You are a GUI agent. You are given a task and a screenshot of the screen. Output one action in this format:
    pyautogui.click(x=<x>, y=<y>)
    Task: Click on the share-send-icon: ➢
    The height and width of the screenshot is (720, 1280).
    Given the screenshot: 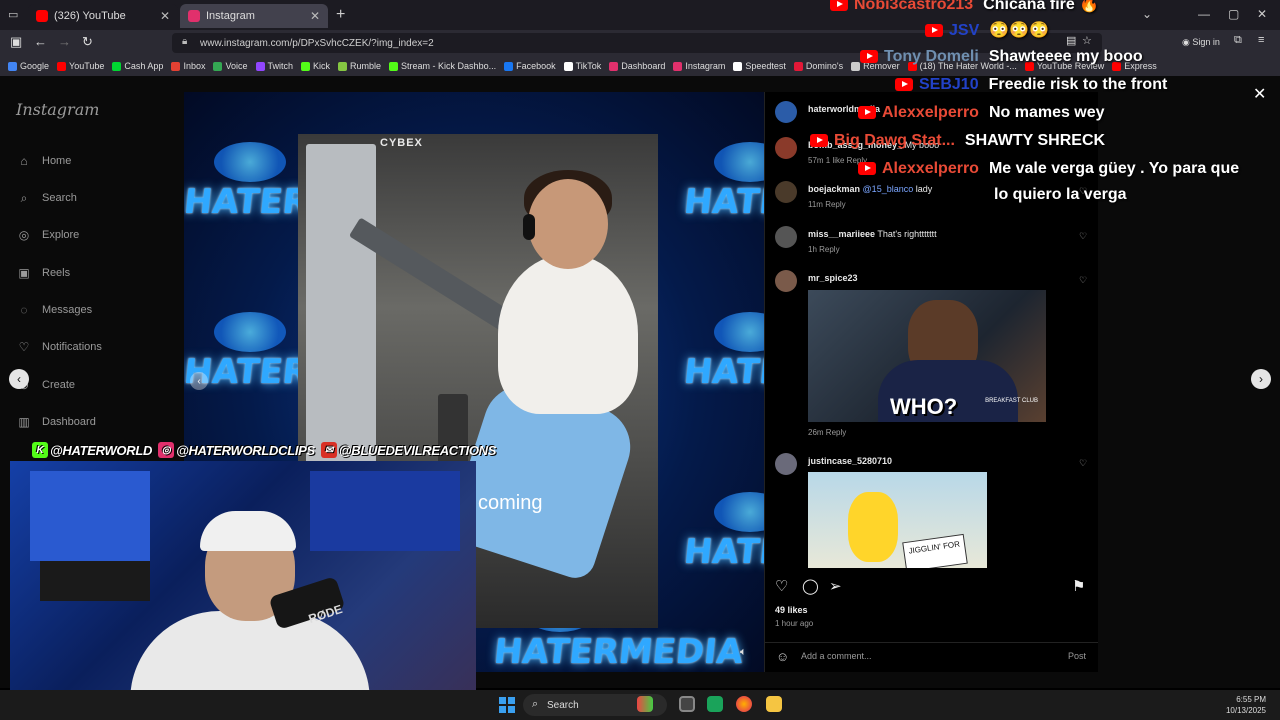 What is the action you would take?
    pyautogui.click(x=835, y=586)
    